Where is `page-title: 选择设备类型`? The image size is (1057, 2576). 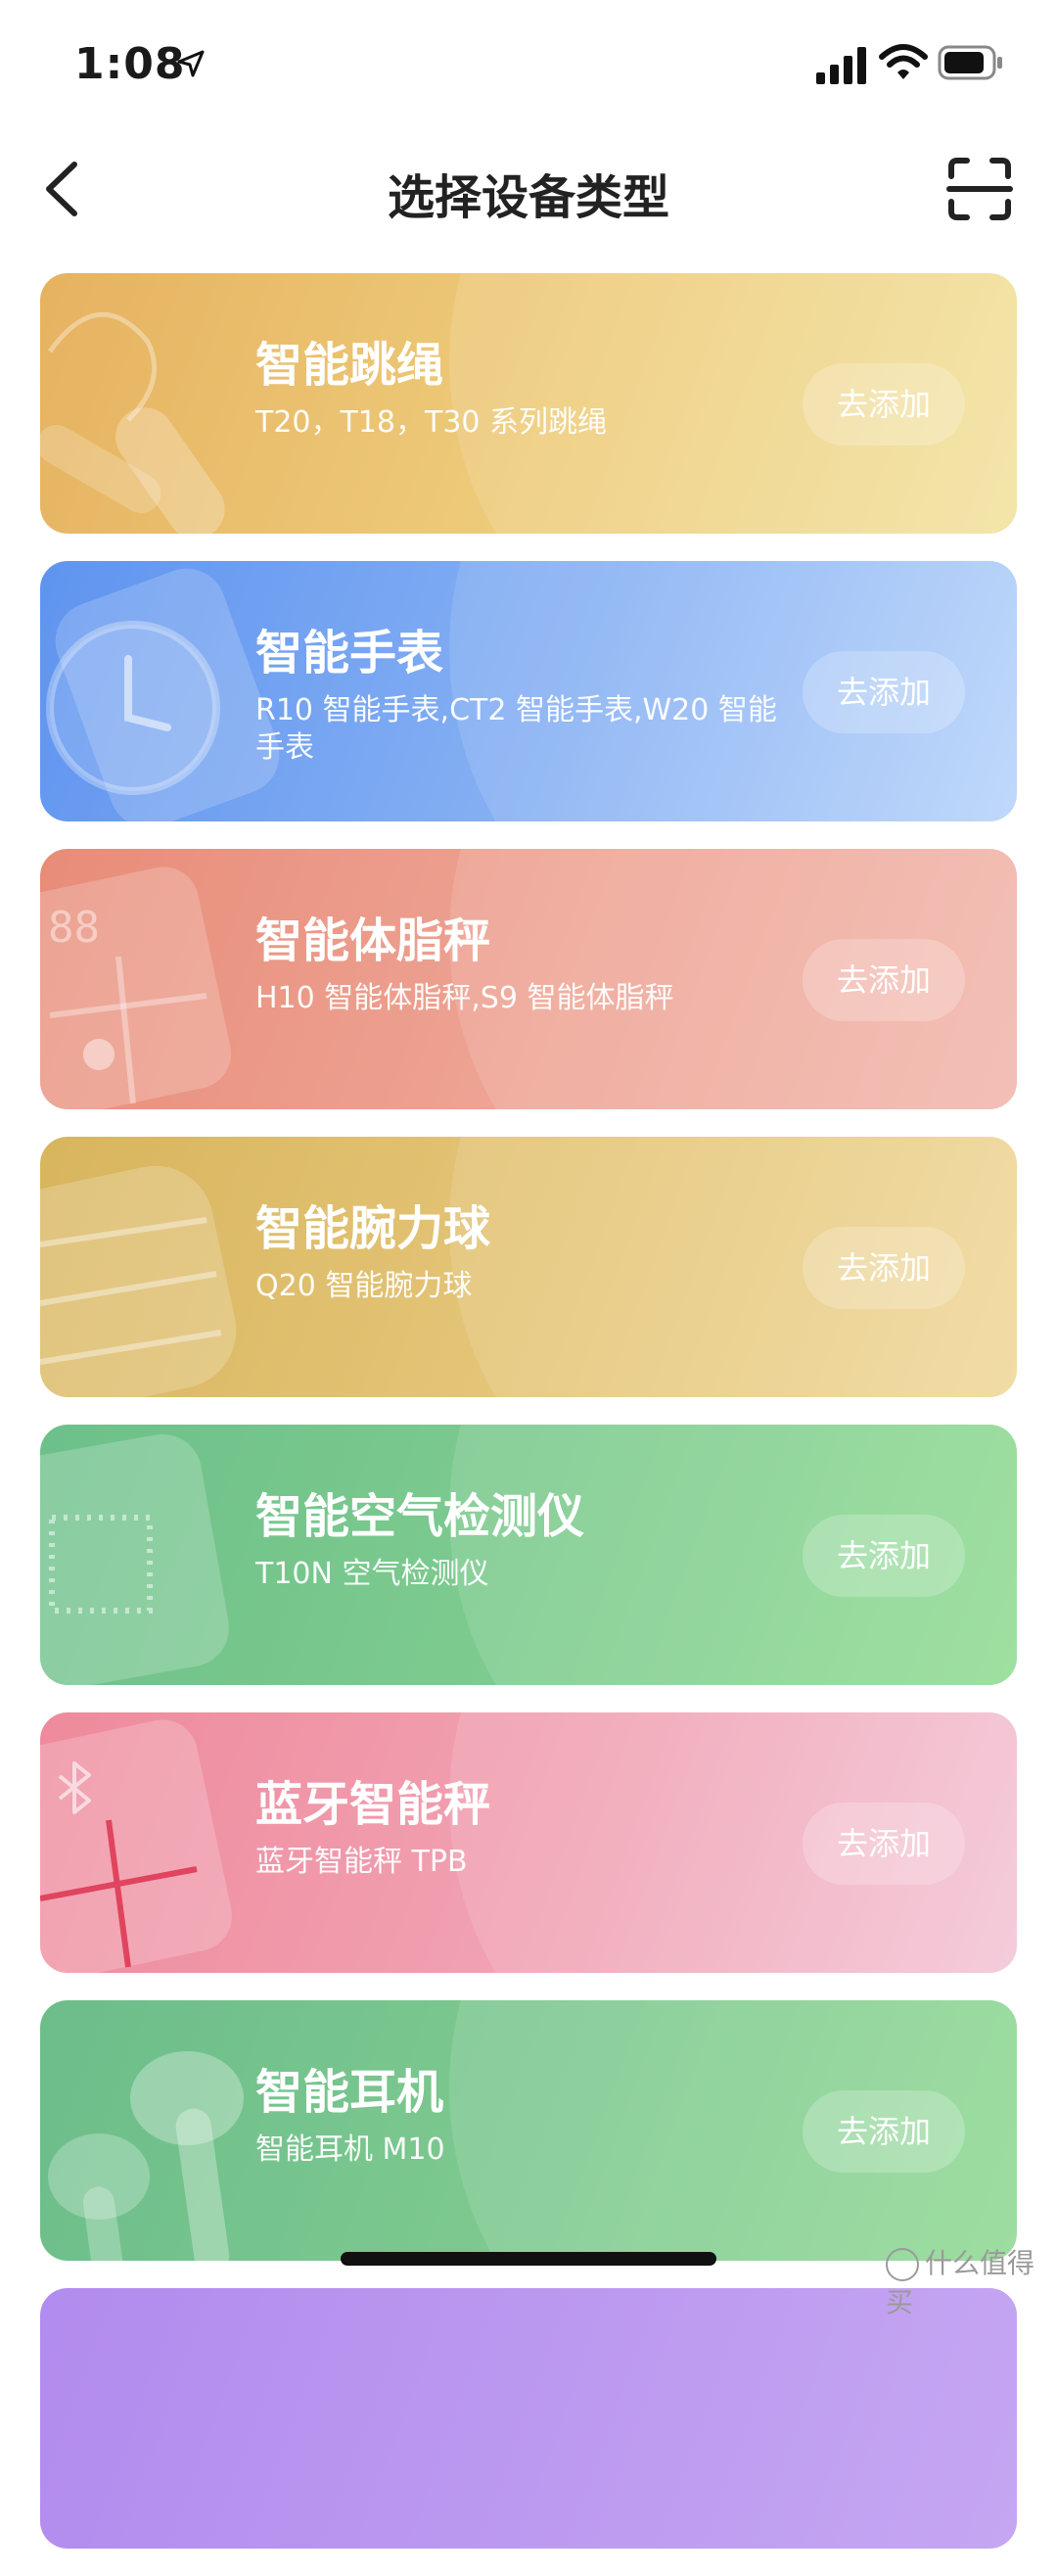 page-title: 选择设备类型 is located at coordinates (528, 197).